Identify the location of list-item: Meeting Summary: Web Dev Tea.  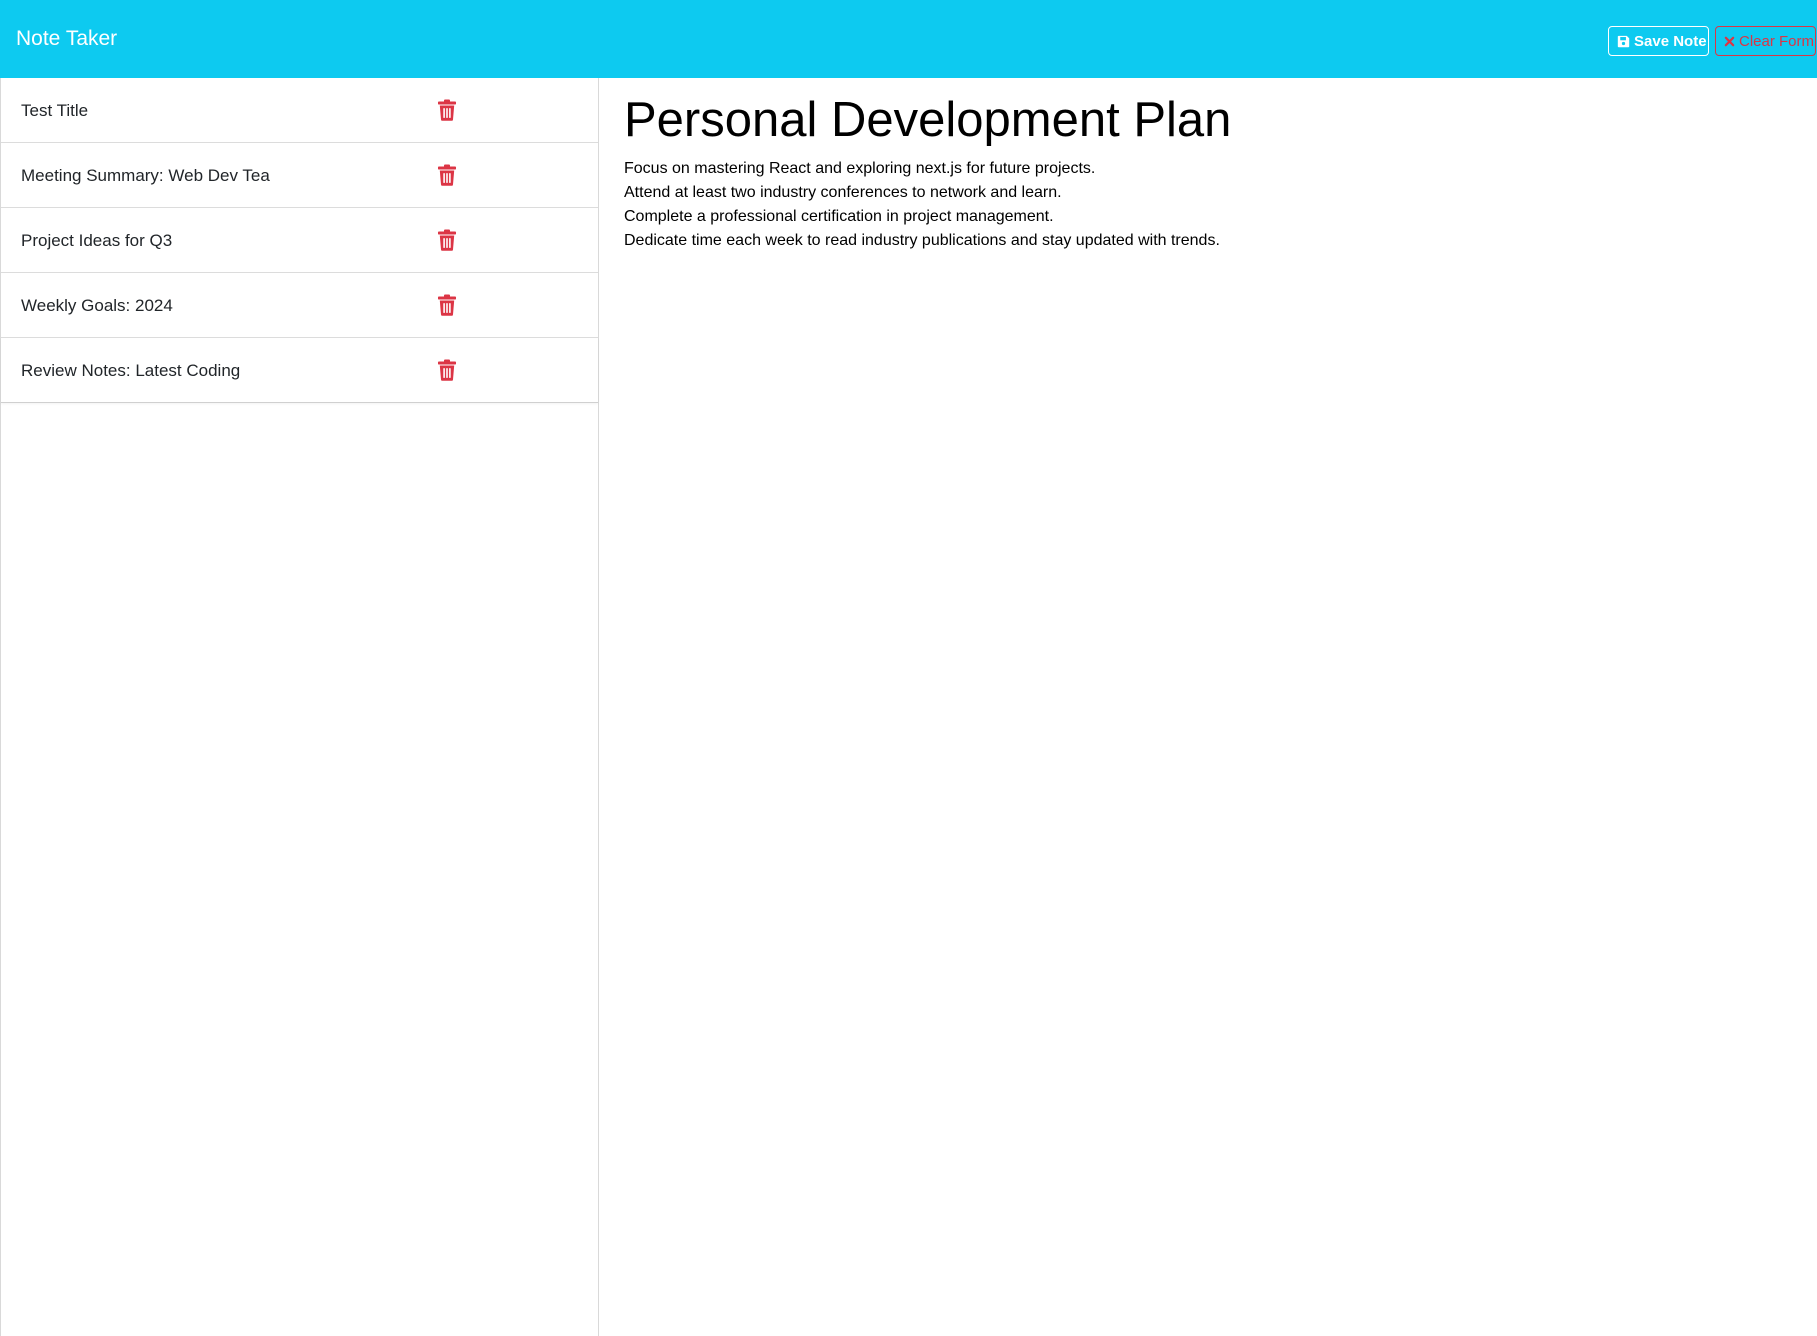
(299, 175).